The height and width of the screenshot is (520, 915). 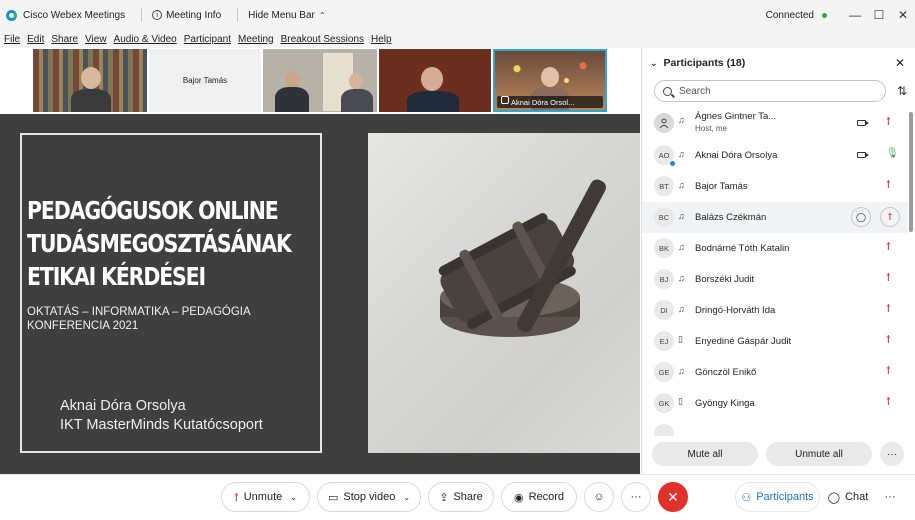 I want to click on emoji-icon: ☺, so click(x=599, y=497).